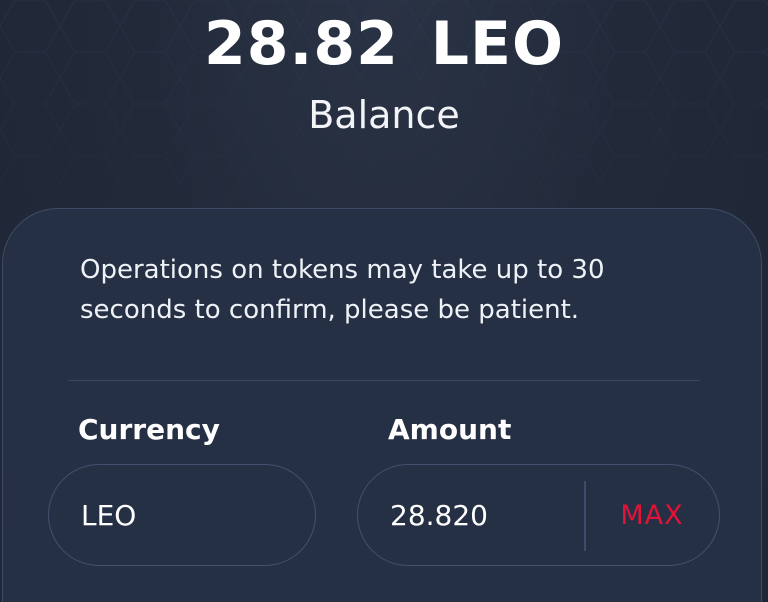 This screenshot has height=602, width=768. What do you see at coordinates (652, 515) in the screenshot?
I see `max-button: MAX` at bounding box center [652, 515].